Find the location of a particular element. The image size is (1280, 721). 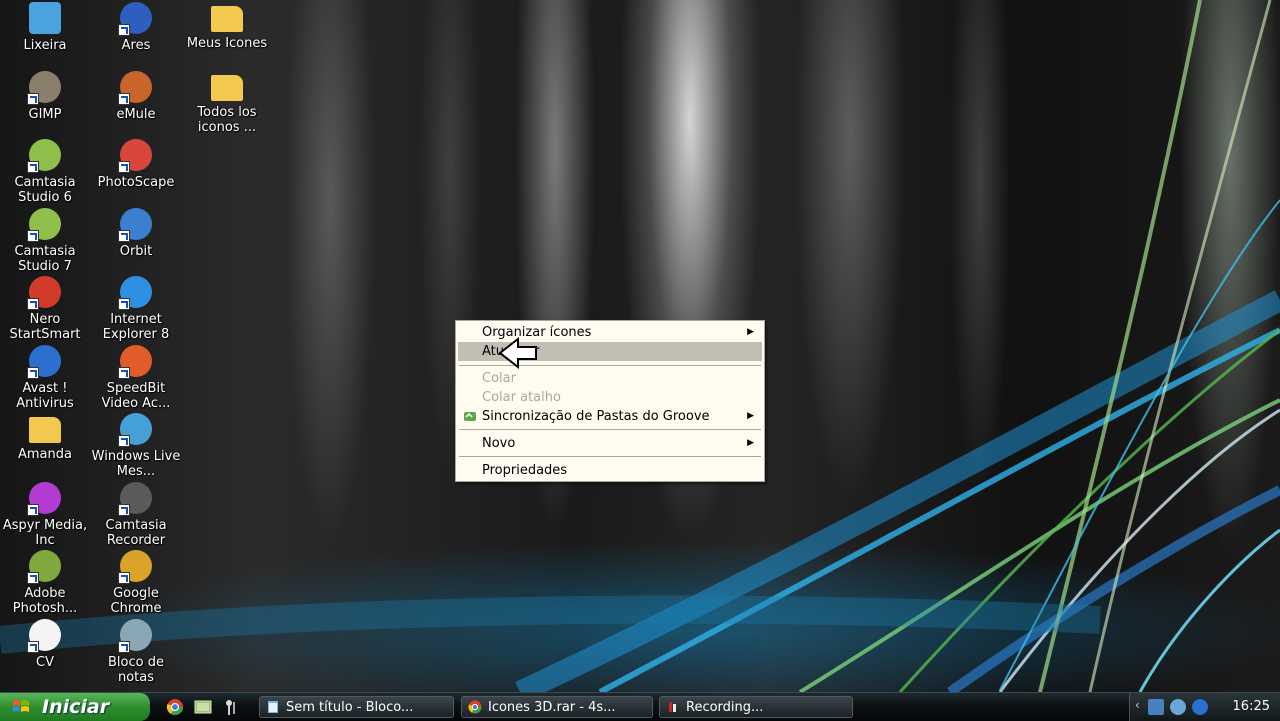

avast-tray-icon is located at coordinates (1200, 707).